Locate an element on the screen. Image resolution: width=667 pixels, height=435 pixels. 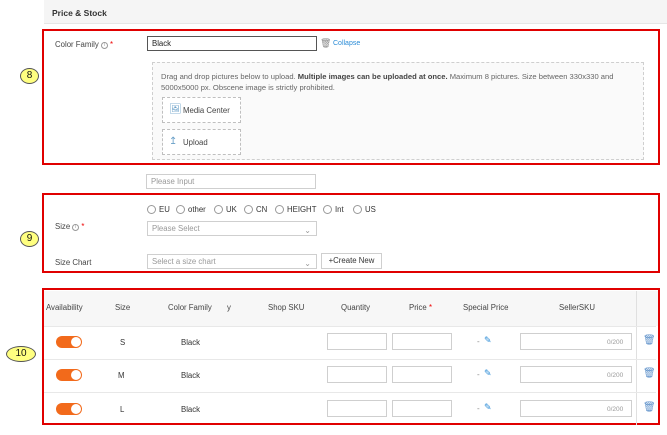
size-label: Size i * is located at coordinates (69, 226).